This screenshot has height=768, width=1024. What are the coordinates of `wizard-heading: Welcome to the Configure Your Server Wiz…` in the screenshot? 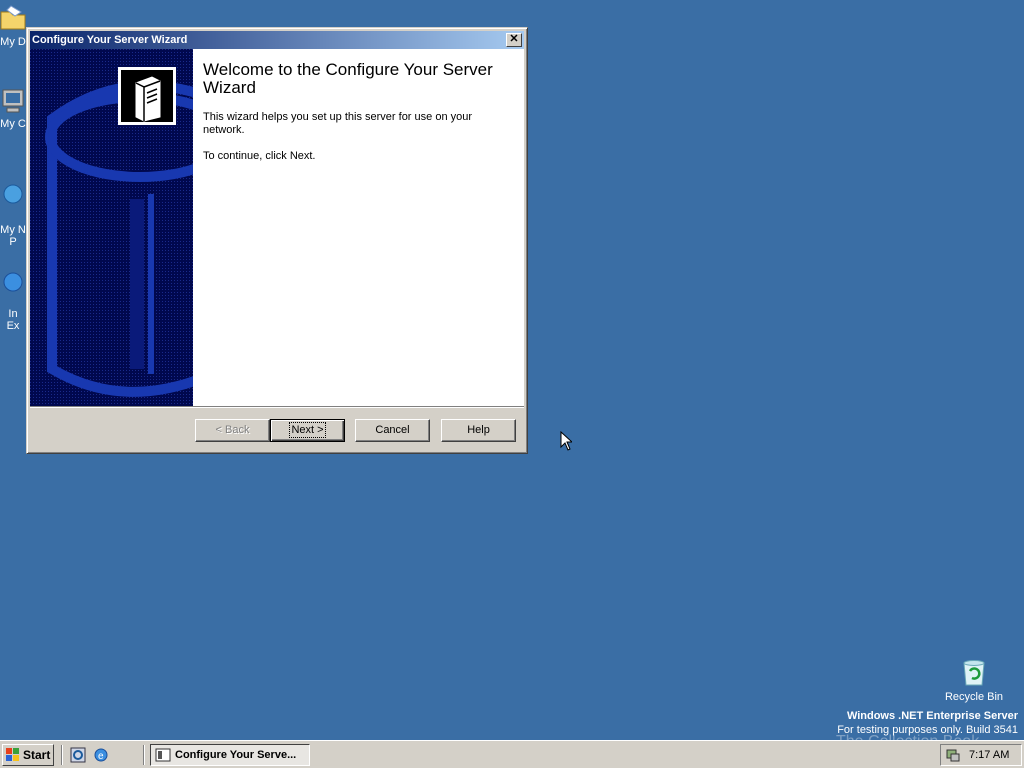 It's located at (348, 78).